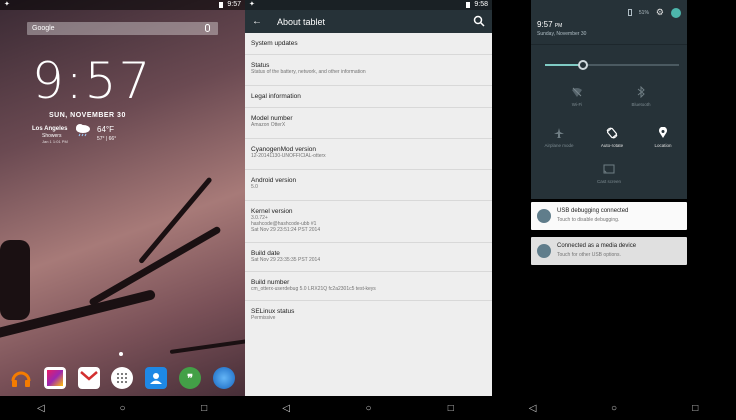  What do you see at coordinates (43, 28) in the screenshot?
I see `search-label: Google` at bounding box center [43, 28].